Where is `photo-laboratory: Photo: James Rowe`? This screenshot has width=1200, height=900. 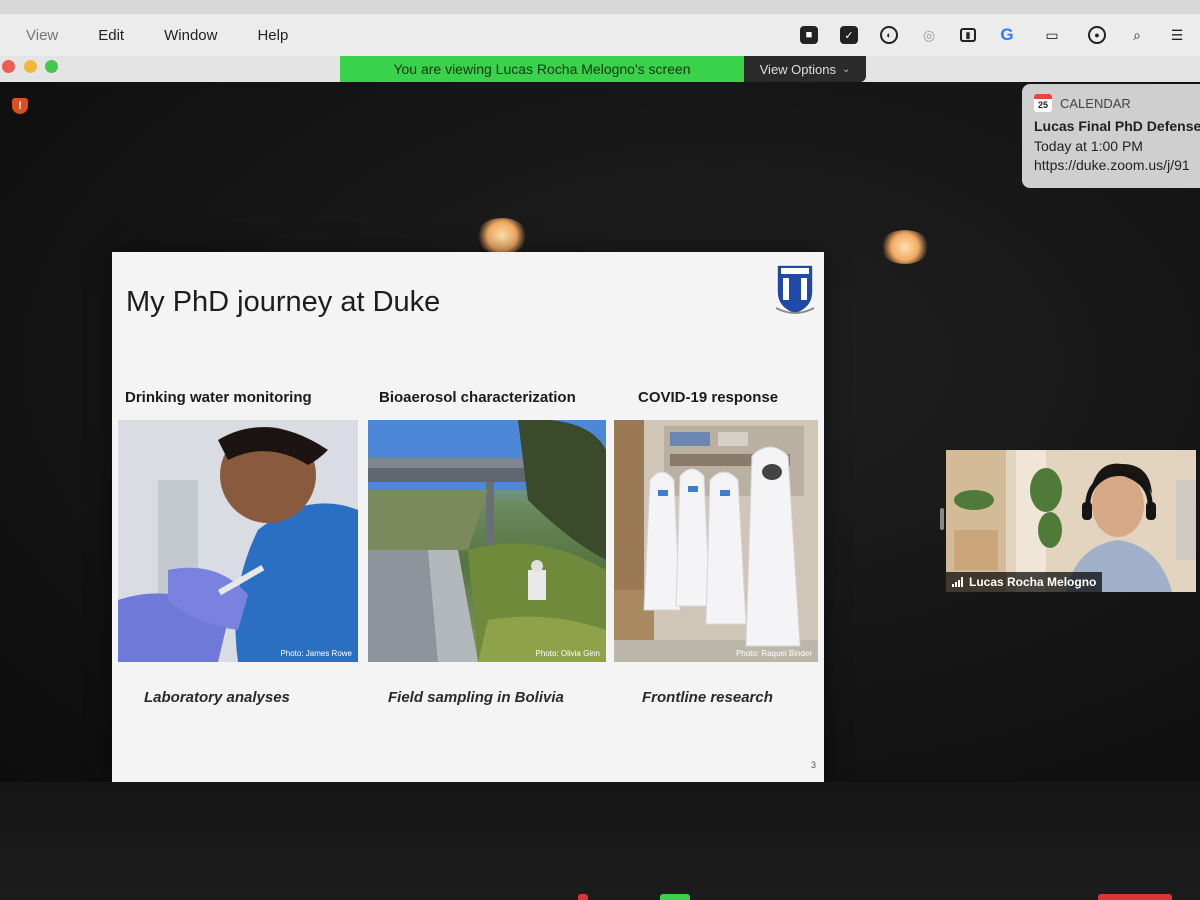
photo-laboratory: Photo: James Rowe is located at coordinates (238, 541).